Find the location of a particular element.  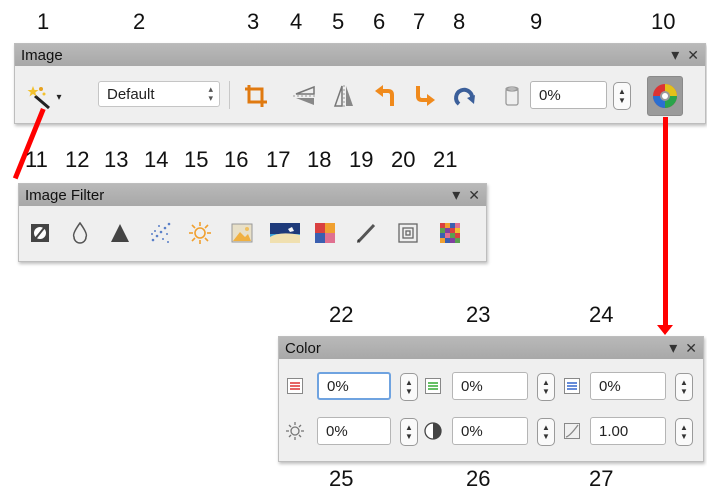

image-filter-toolbar-titlebar: Image Filter ▾ ✕ is located at coordinates (252, 195).